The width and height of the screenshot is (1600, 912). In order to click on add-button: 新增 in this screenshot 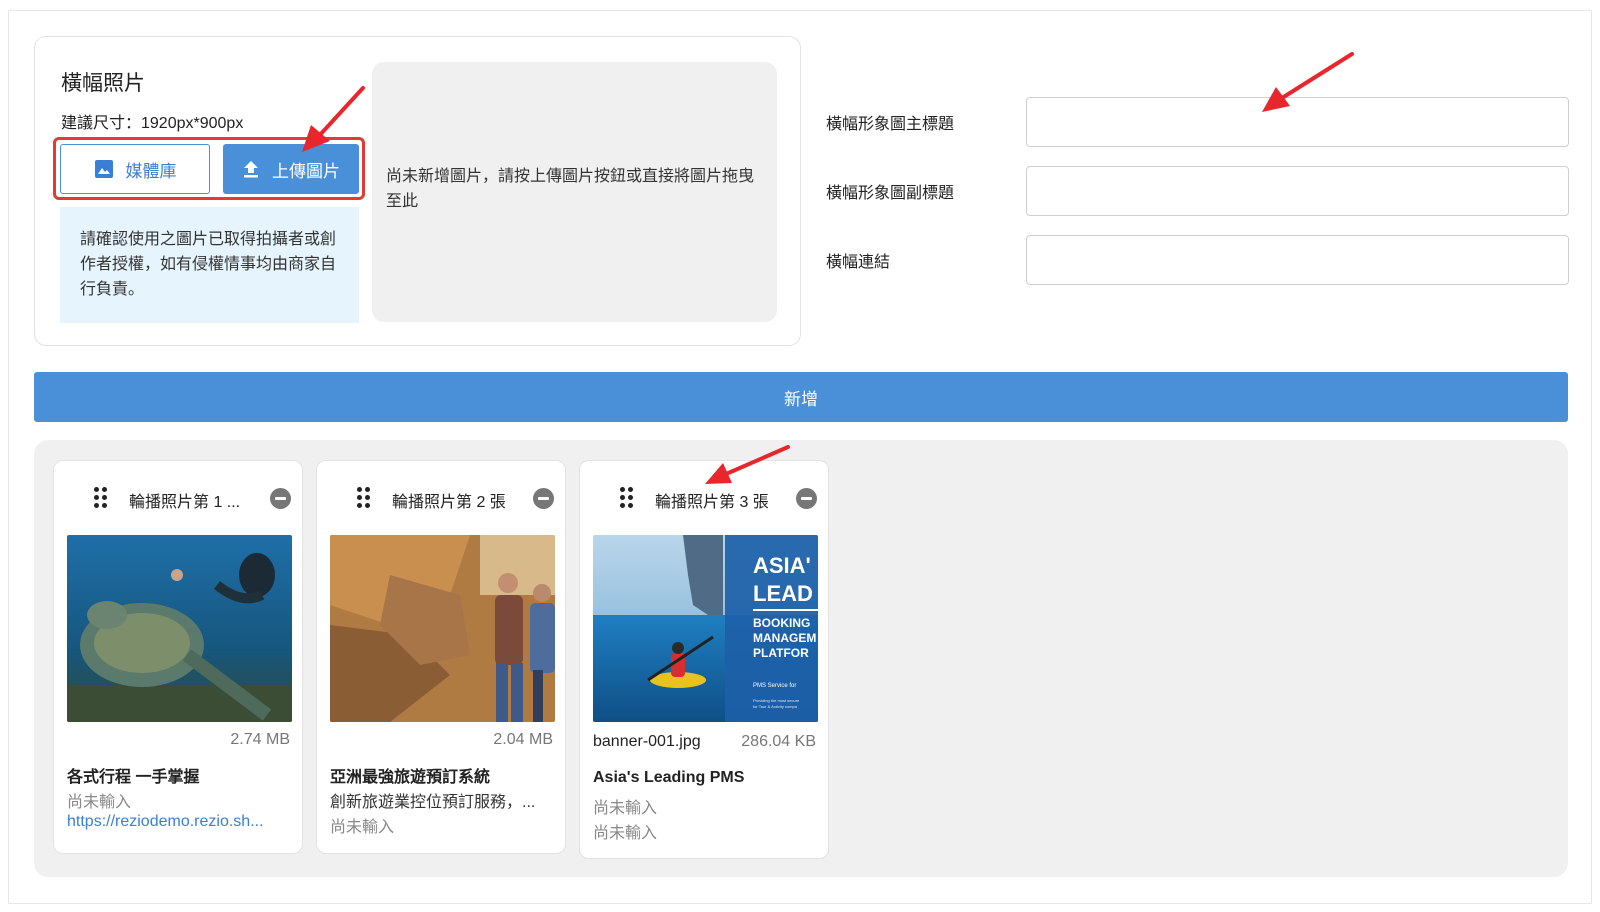, I will do `click(801, 397)`.